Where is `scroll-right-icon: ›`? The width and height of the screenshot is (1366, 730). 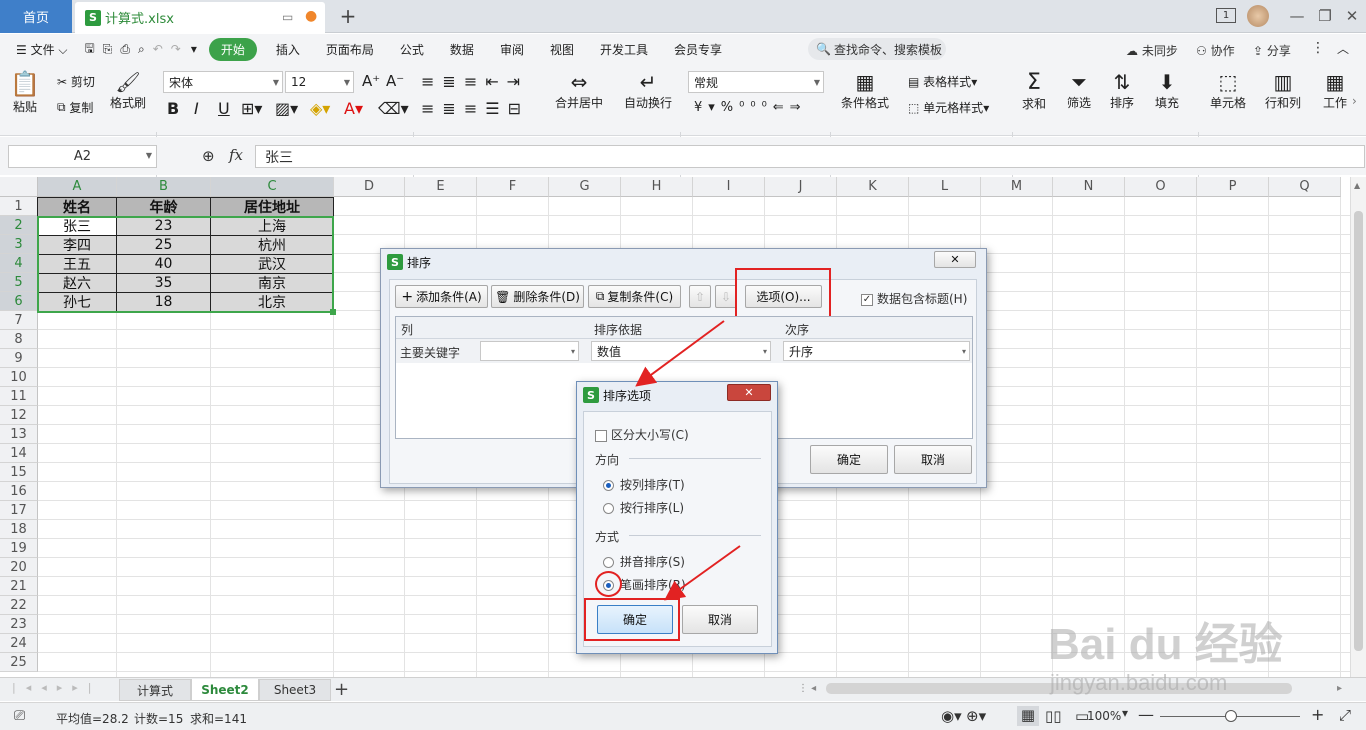
scroll-right-icon: › is located at coordinates (1354, 101).